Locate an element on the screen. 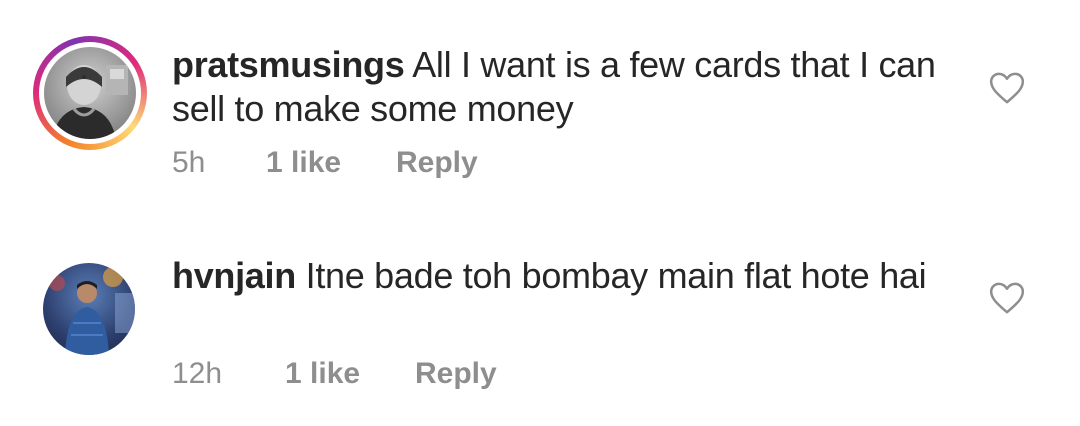 This screenshot has width=1080, height=426. avatar-story-ring is located at coordinates (90, 93).